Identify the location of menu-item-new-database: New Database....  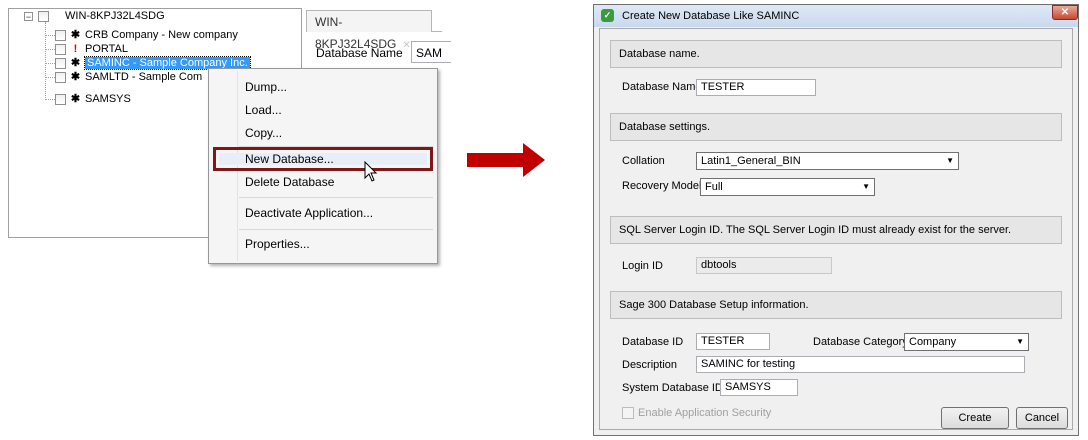
(289, 159).